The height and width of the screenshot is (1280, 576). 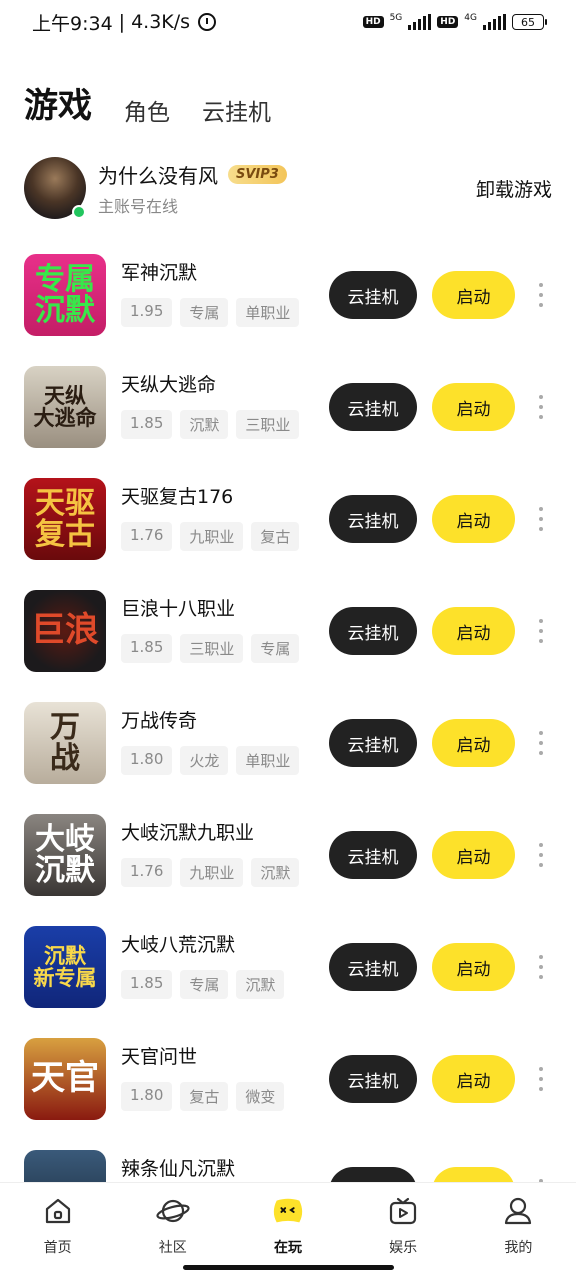 What do you see at coordinates (396, 18) in the screenshot?
I see `network-type-label: 5G` at bounding box center [396, 18].